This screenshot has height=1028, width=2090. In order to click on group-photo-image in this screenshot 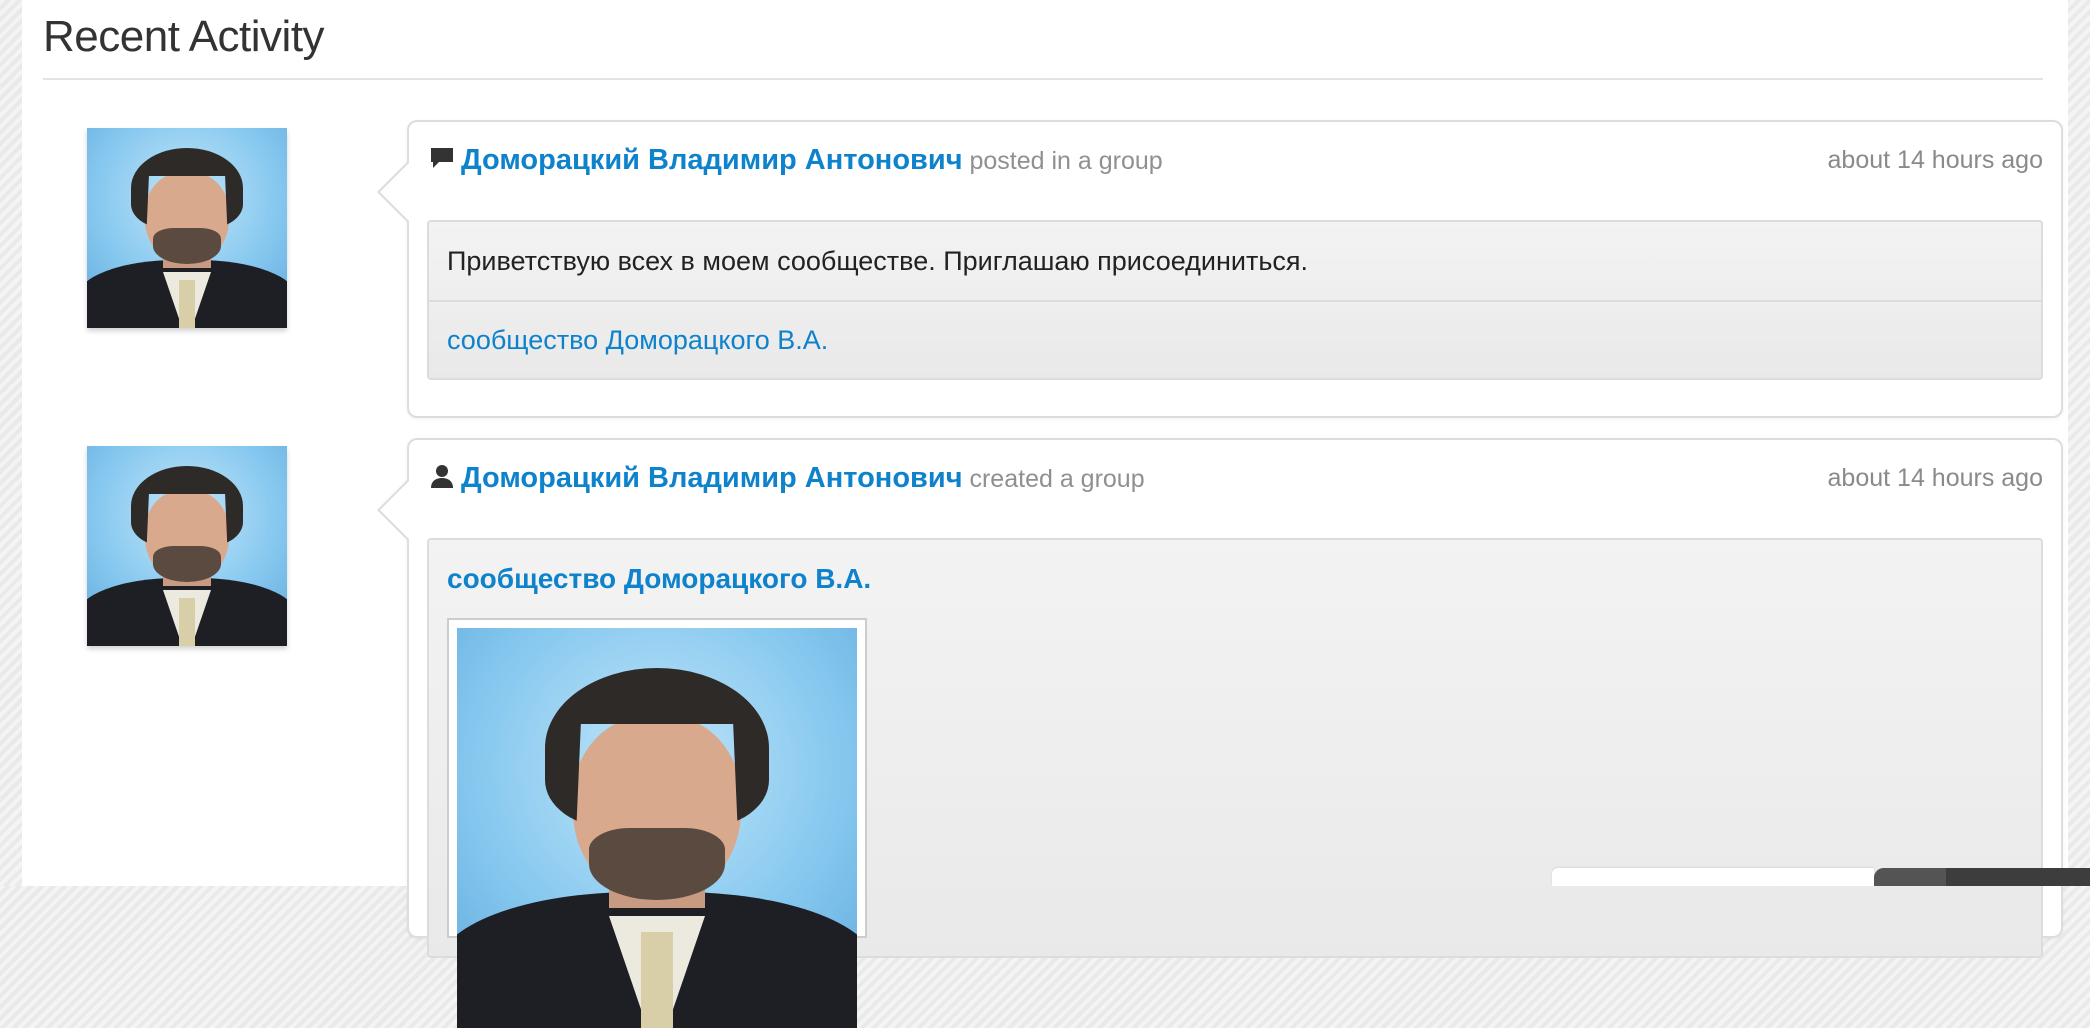, I will do `click(657, 828)`.